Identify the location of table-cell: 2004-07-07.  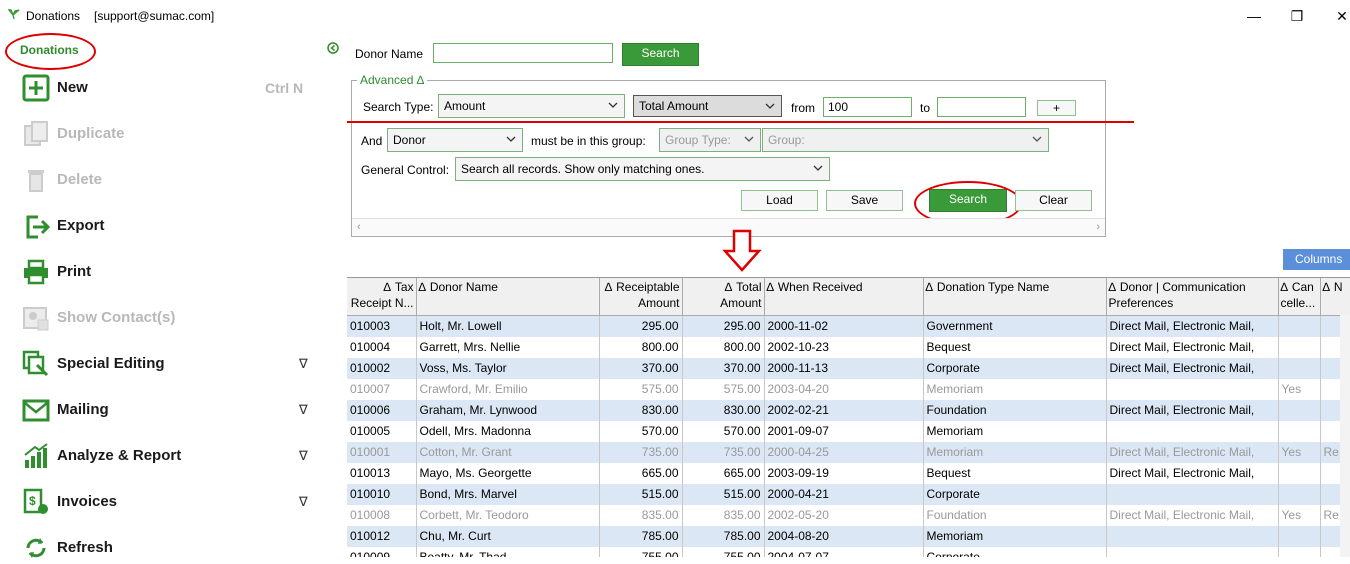
(844, 551).